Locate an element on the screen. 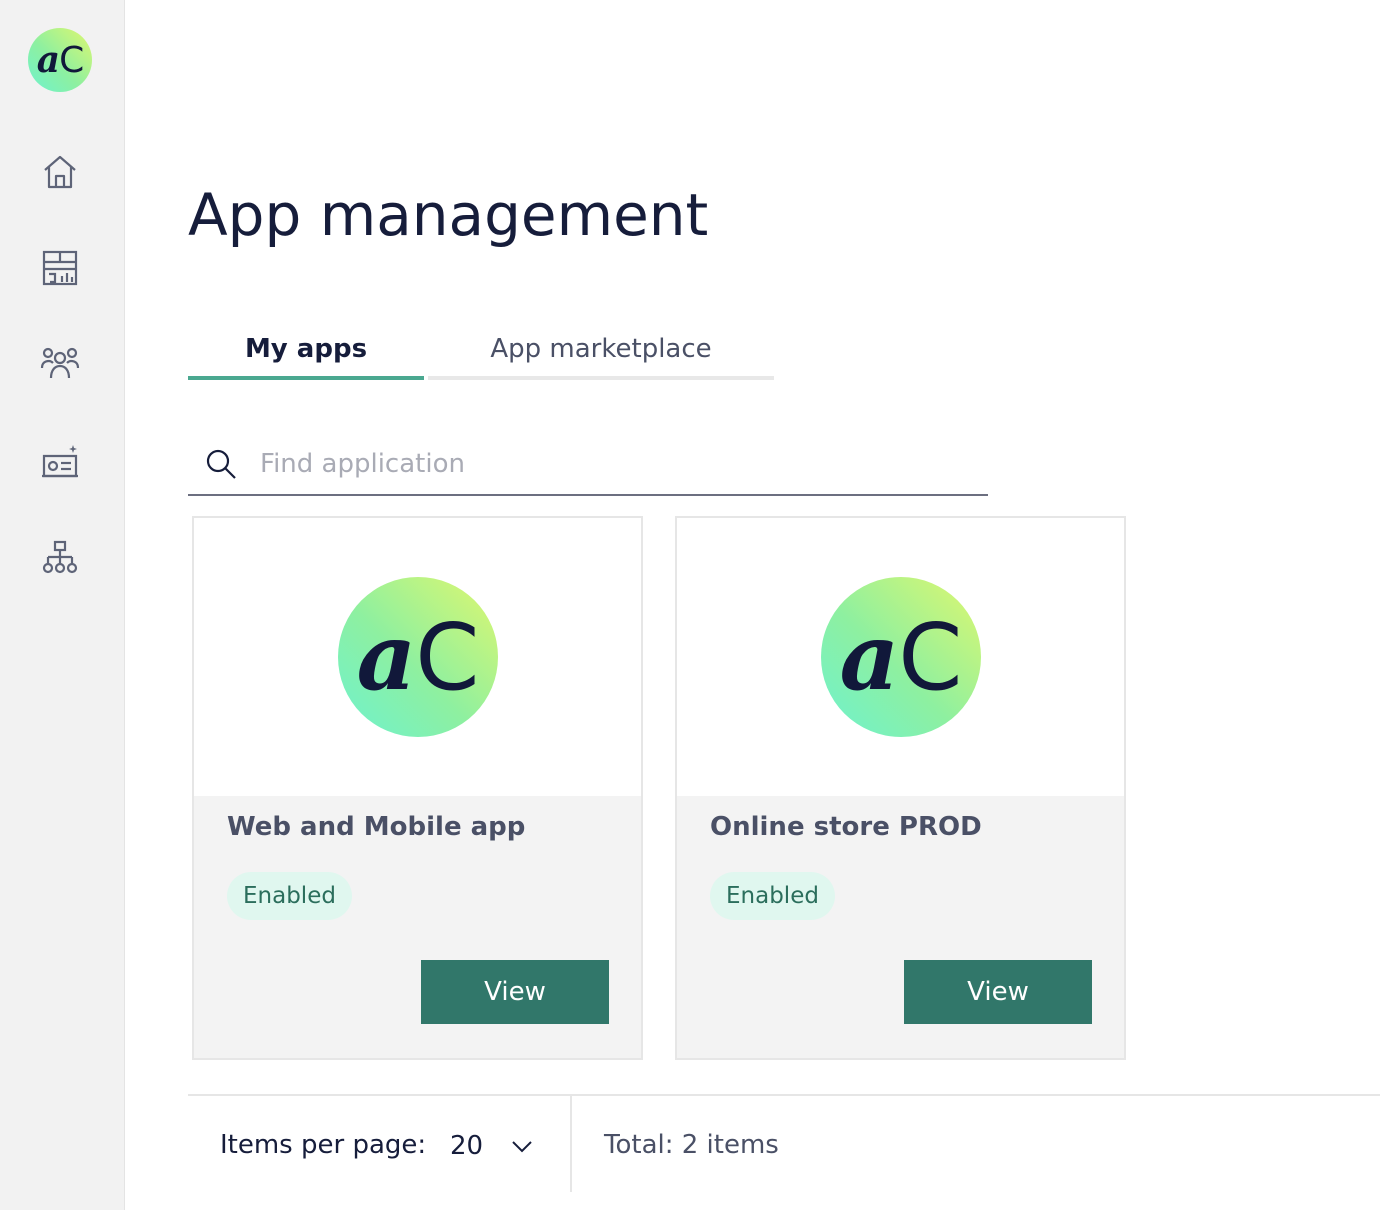 The image size is (1380, 1210). sidebar-item-contacts is located at coordinates (60, 364).